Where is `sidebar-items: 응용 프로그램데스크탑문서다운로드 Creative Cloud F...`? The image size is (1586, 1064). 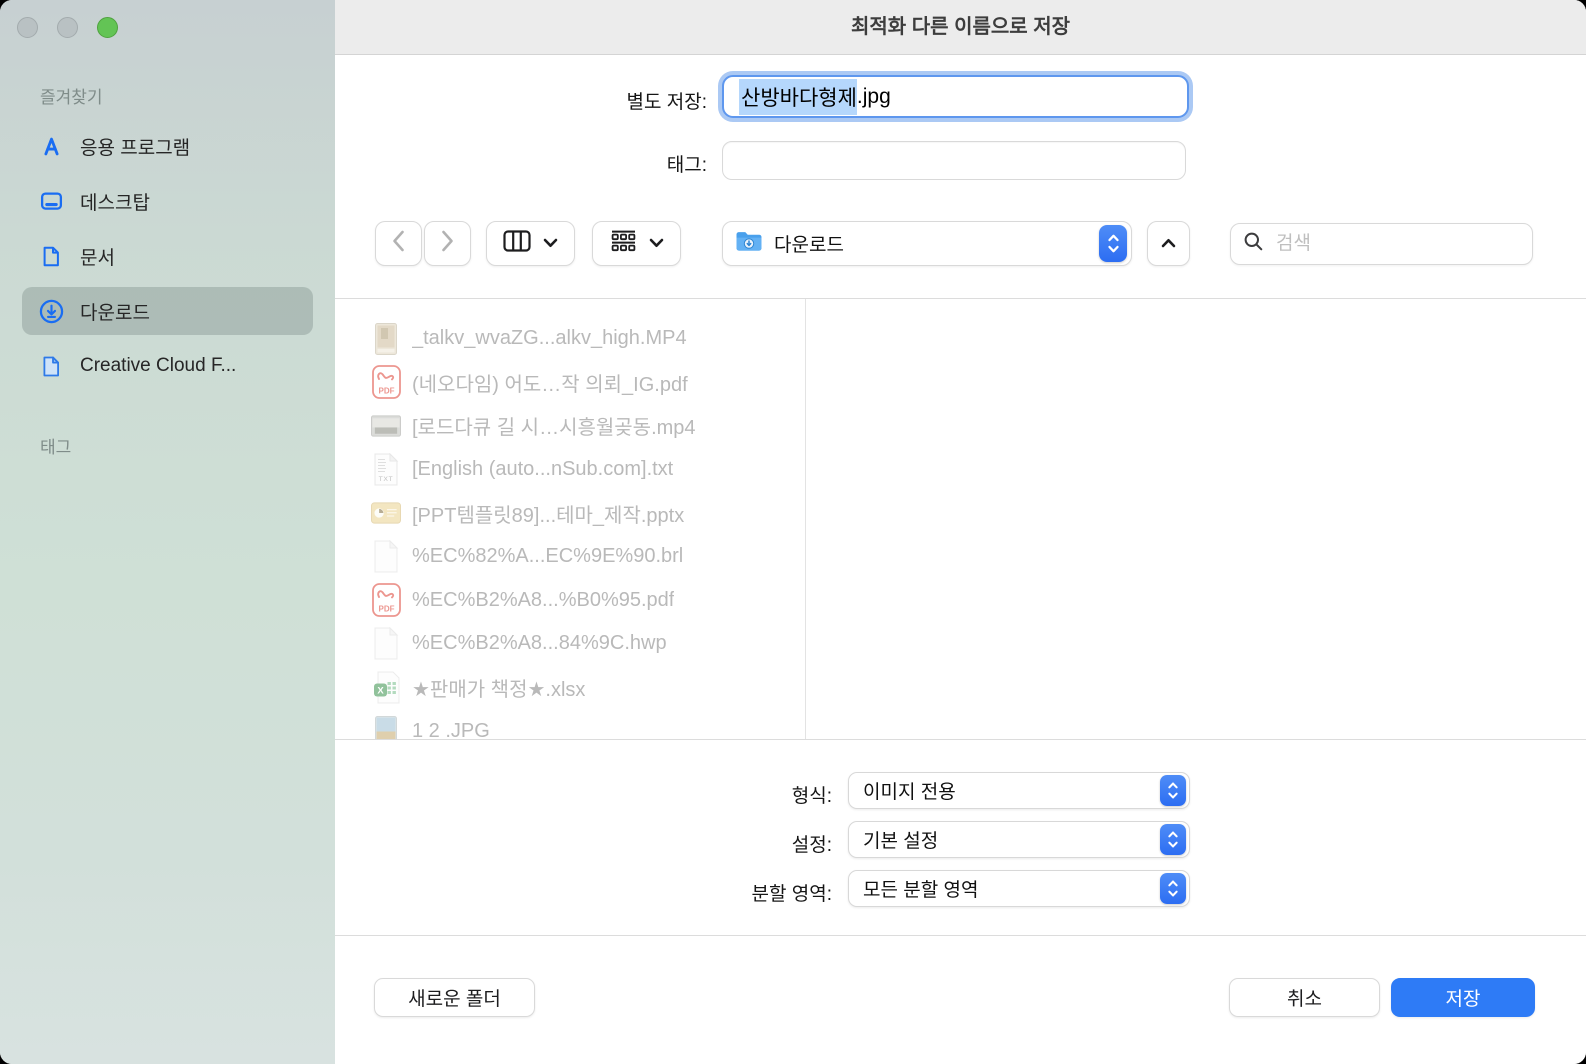 sidebar-items: 응용 프로그램데스크탑문서다운로드 Creative Cloud F... is located at coordinates (167, 256).